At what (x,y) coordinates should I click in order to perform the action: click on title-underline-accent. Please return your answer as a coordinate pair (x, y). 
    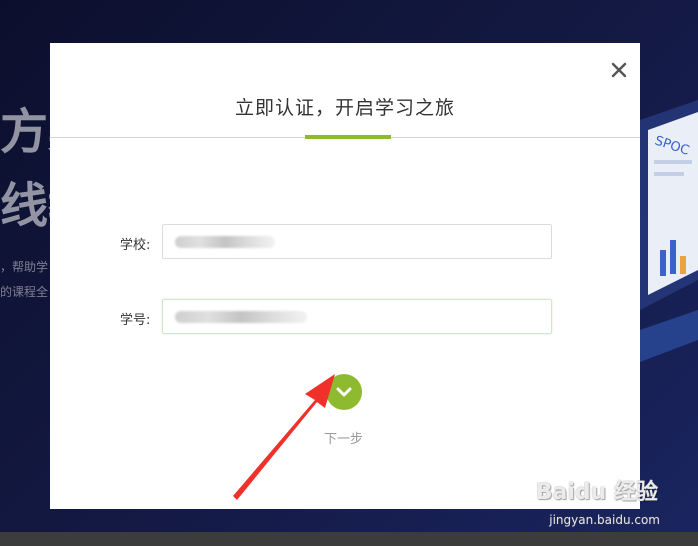
    Looking at the image, I should click on (348, 137).